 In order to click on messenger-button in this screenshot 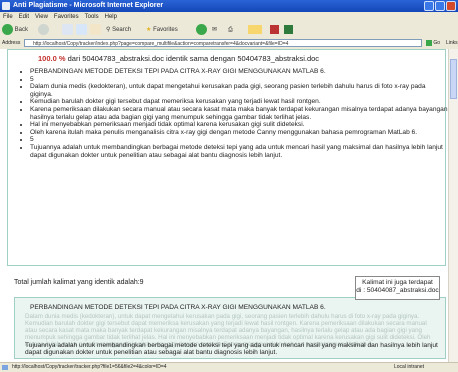, I will do `click(288, 30)`.